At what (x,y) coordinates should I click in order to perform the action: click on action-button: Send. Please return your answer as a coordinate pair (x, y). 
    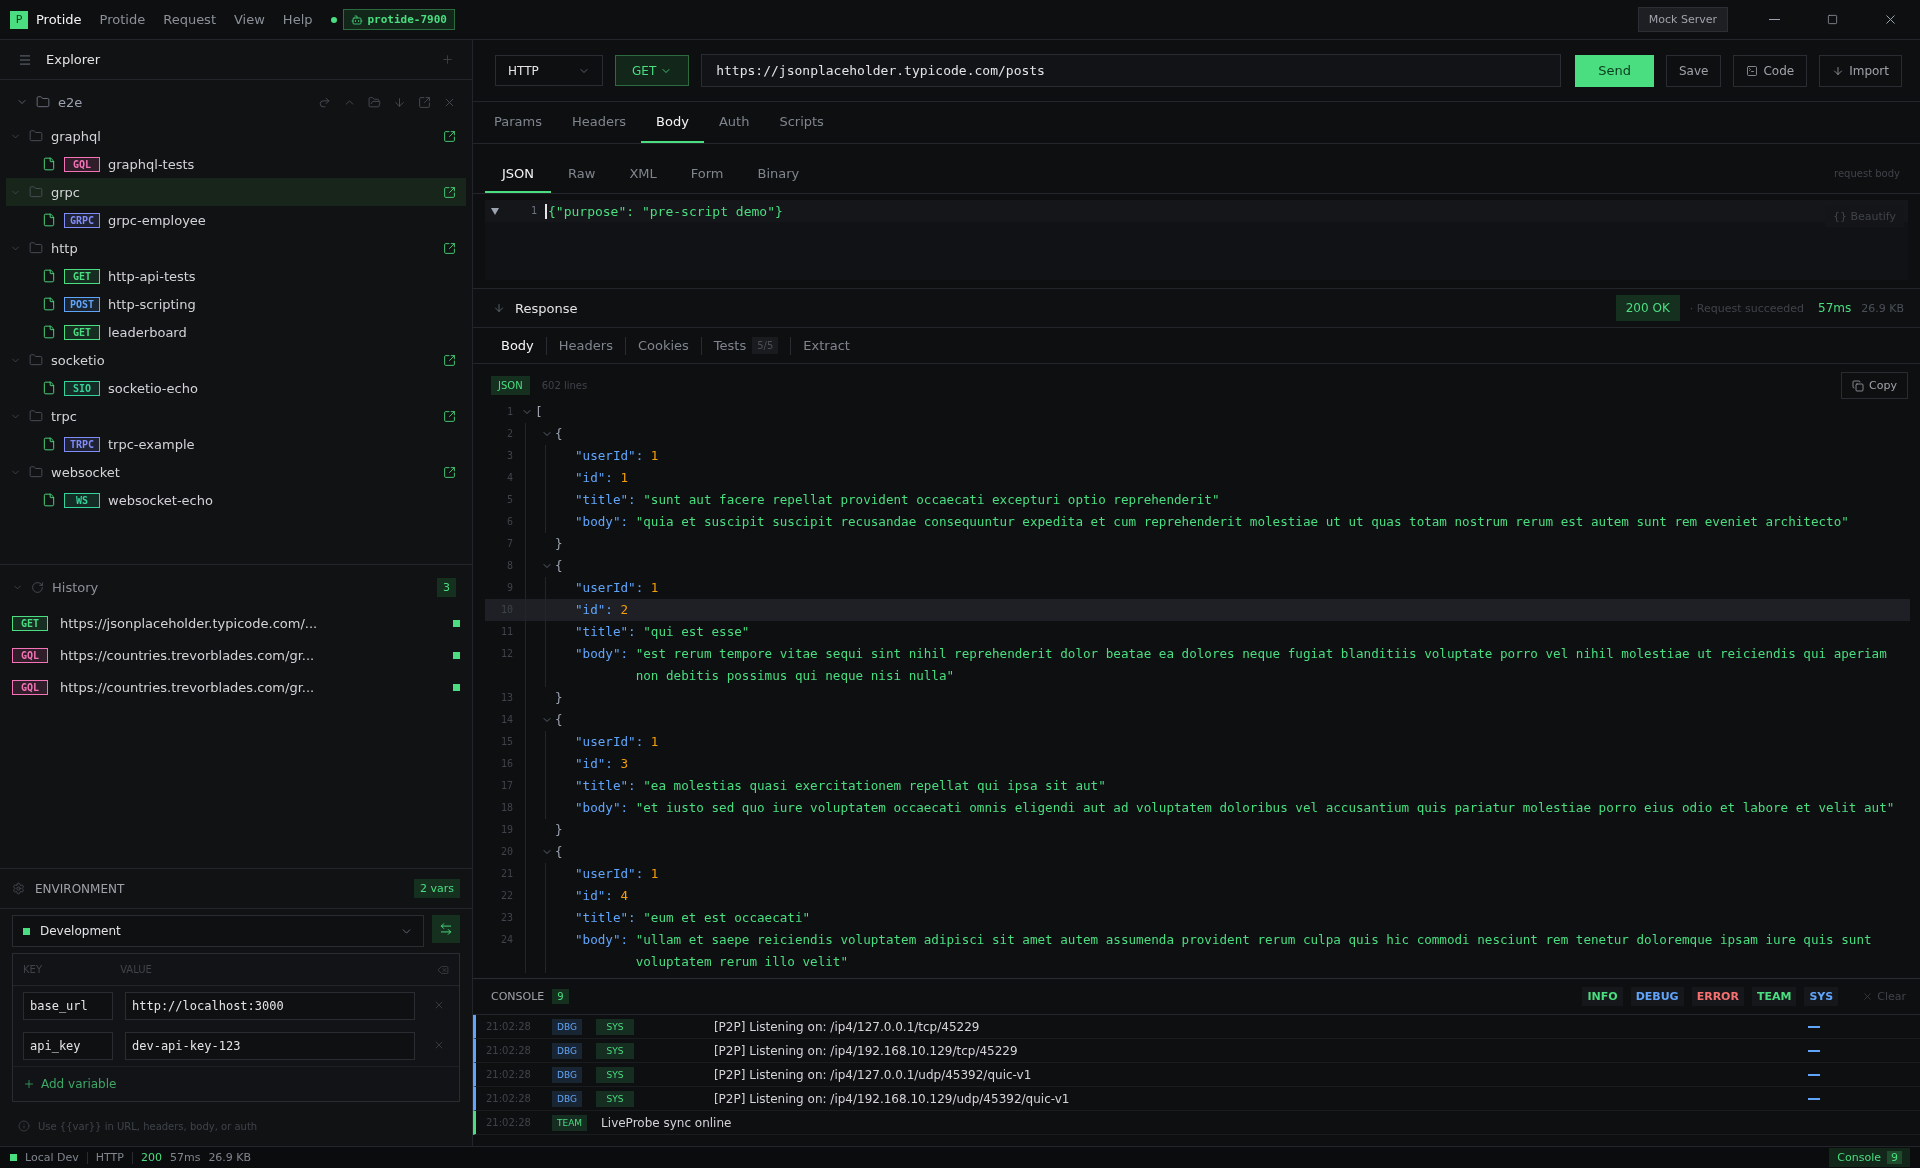
    Looking at the image, I should click on (1614, 70).